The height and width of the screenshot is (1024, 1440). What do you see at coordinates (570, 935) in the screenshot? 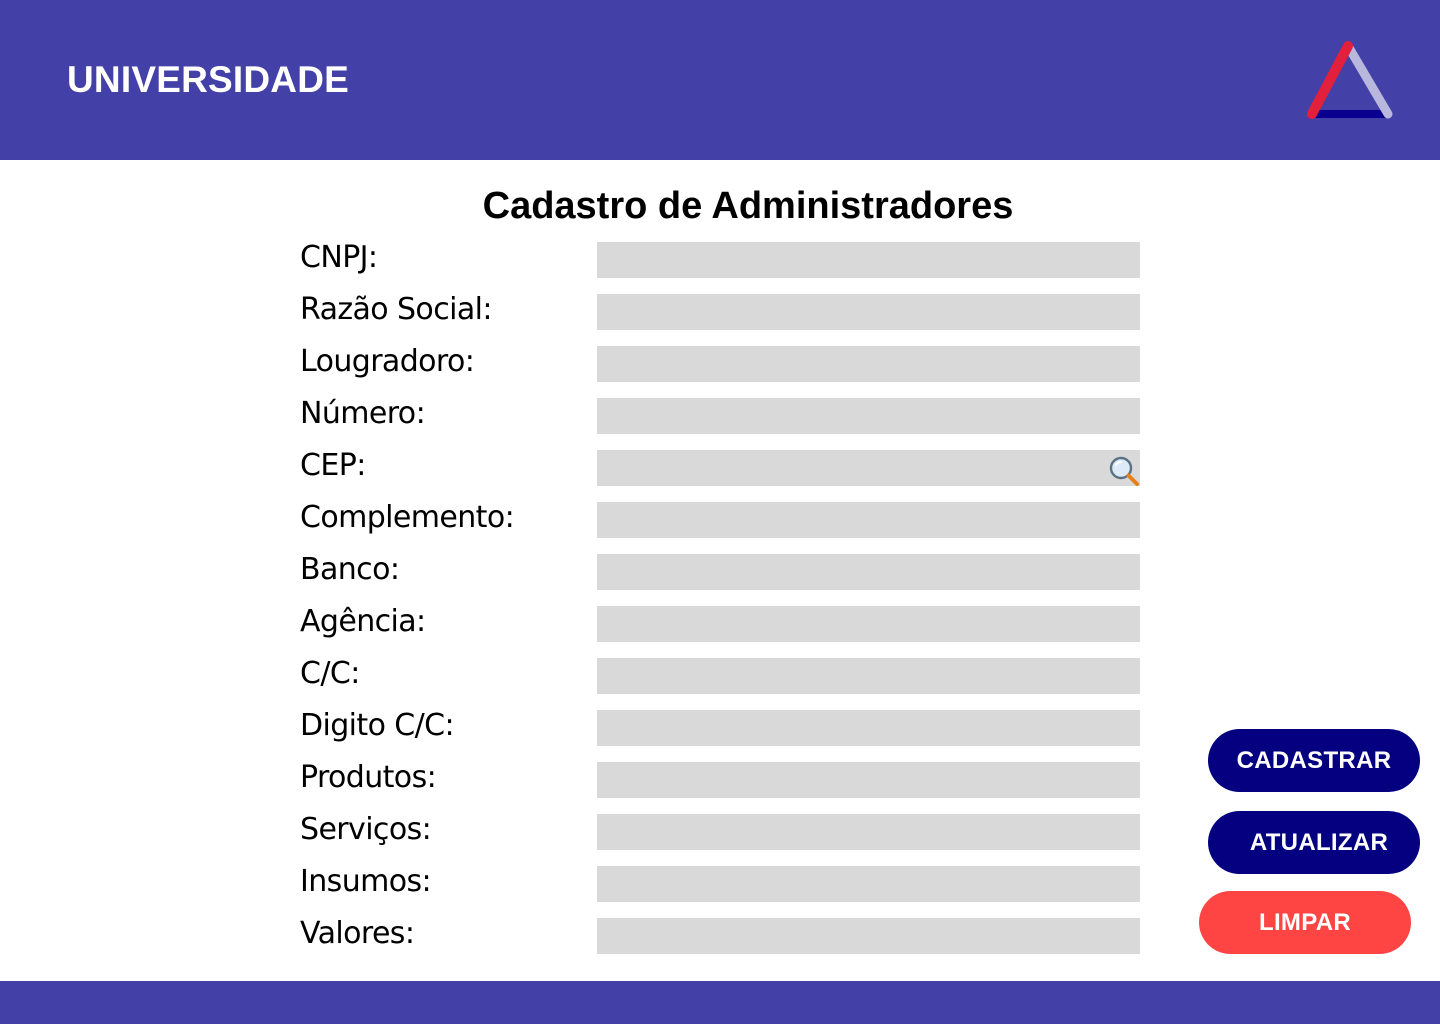
I see `form-row-valores: Valores:` at bounding box center [570, 935].